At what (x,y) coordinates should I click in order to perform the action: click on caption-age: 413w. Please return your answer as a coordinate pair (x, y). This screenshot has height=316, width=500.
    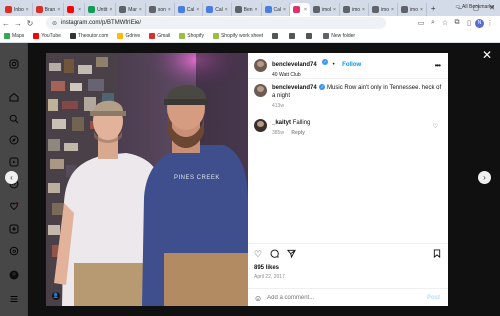
    Looking at the image, I should click on (278, 106).